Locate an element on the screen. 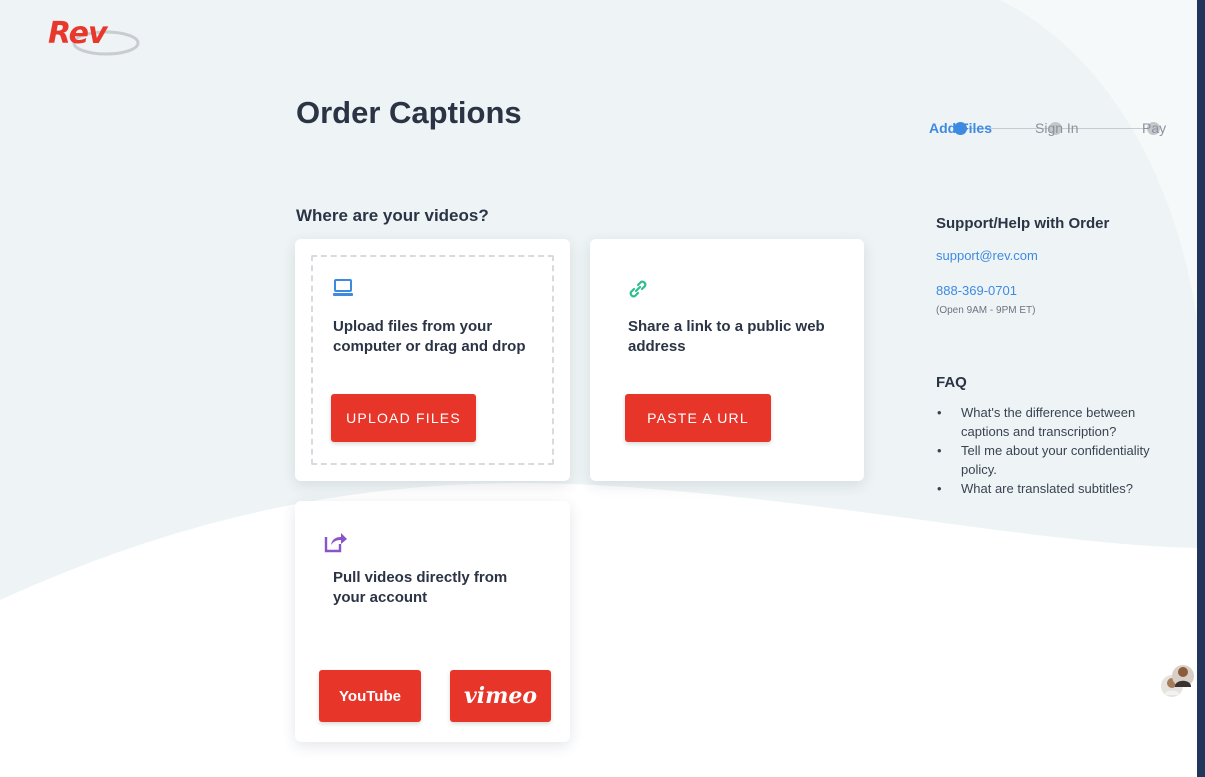 This screenshot has height=777, width=1205. step-label-pay: Pay is located at coordinates (1154, 128).